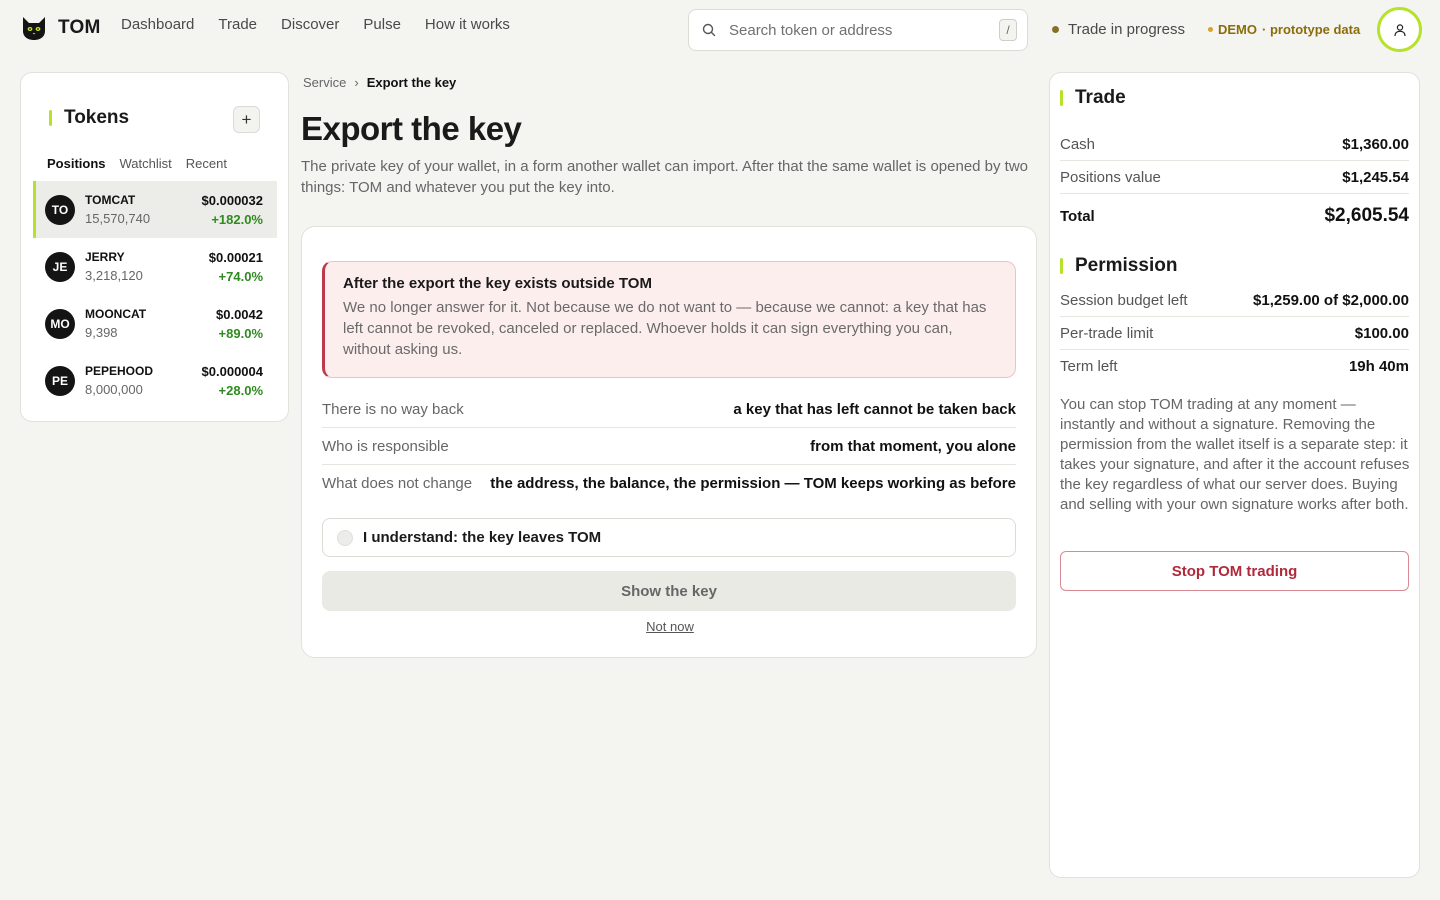  What do you see at coordinates (60, 323) in the screenshot?
I see `token-avatar: MO` at bounding box center [60, 323].